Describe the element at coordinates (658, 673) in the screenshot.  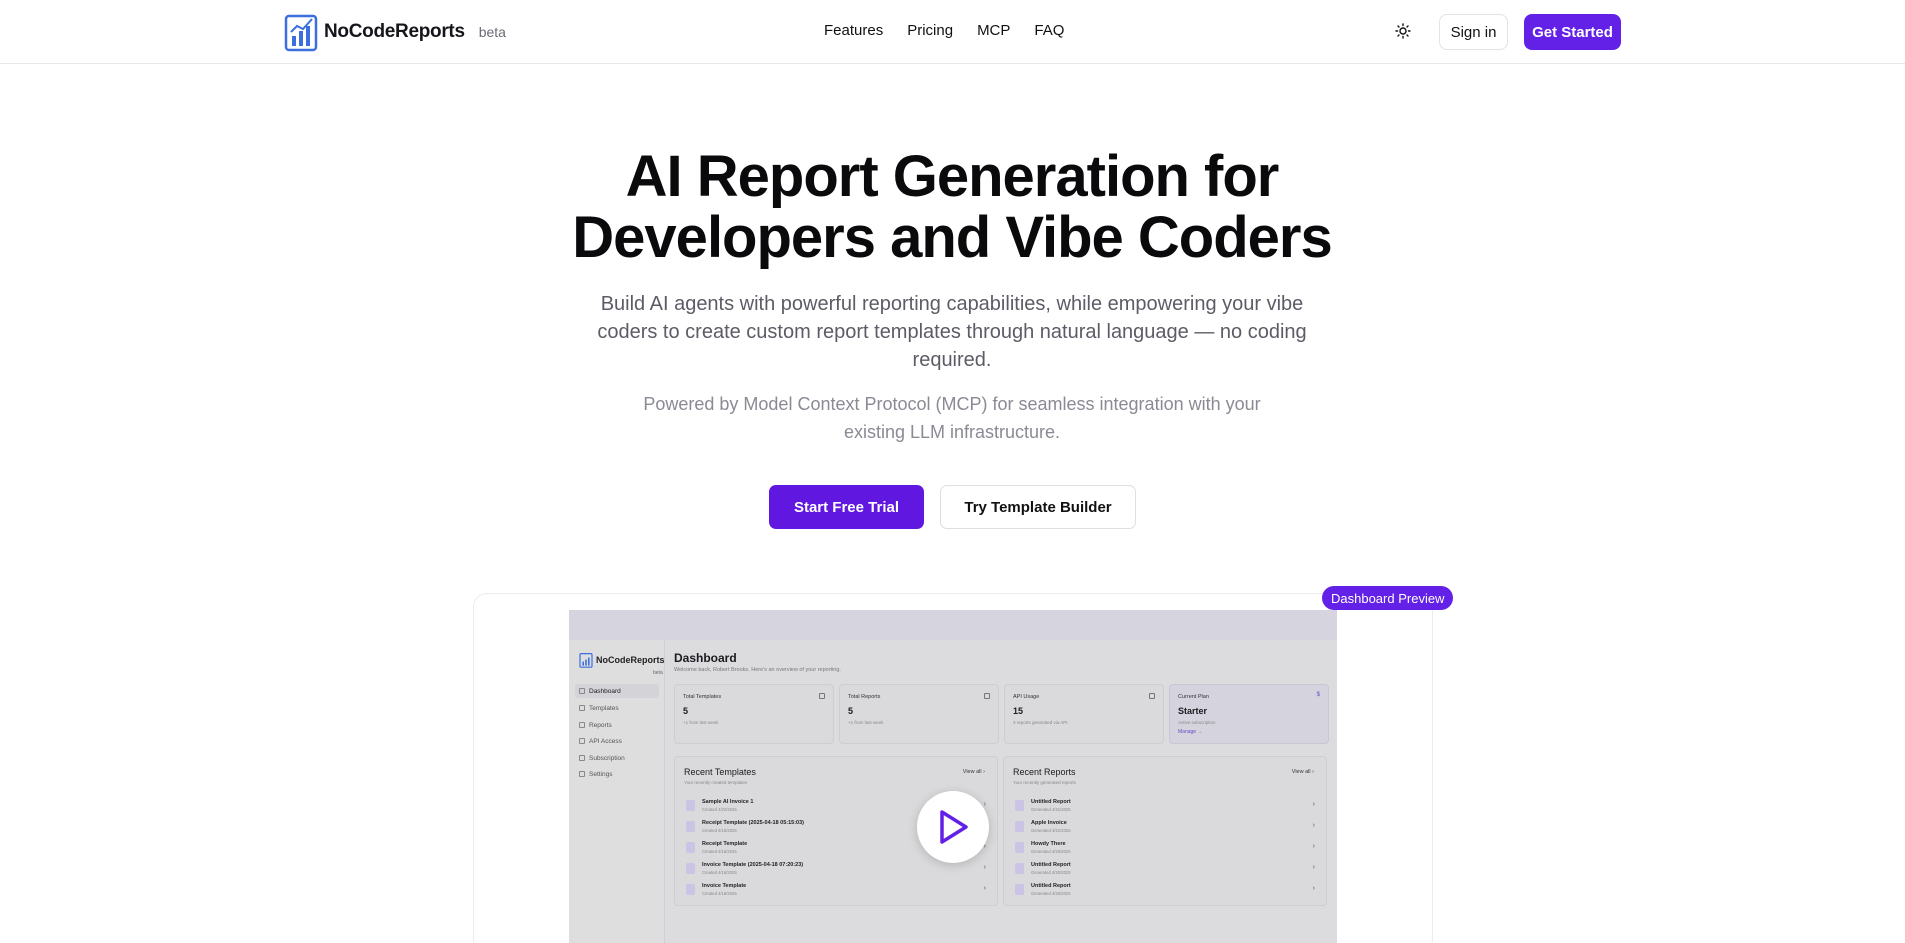
I see `screenshot-beta-label: beta` at that location.